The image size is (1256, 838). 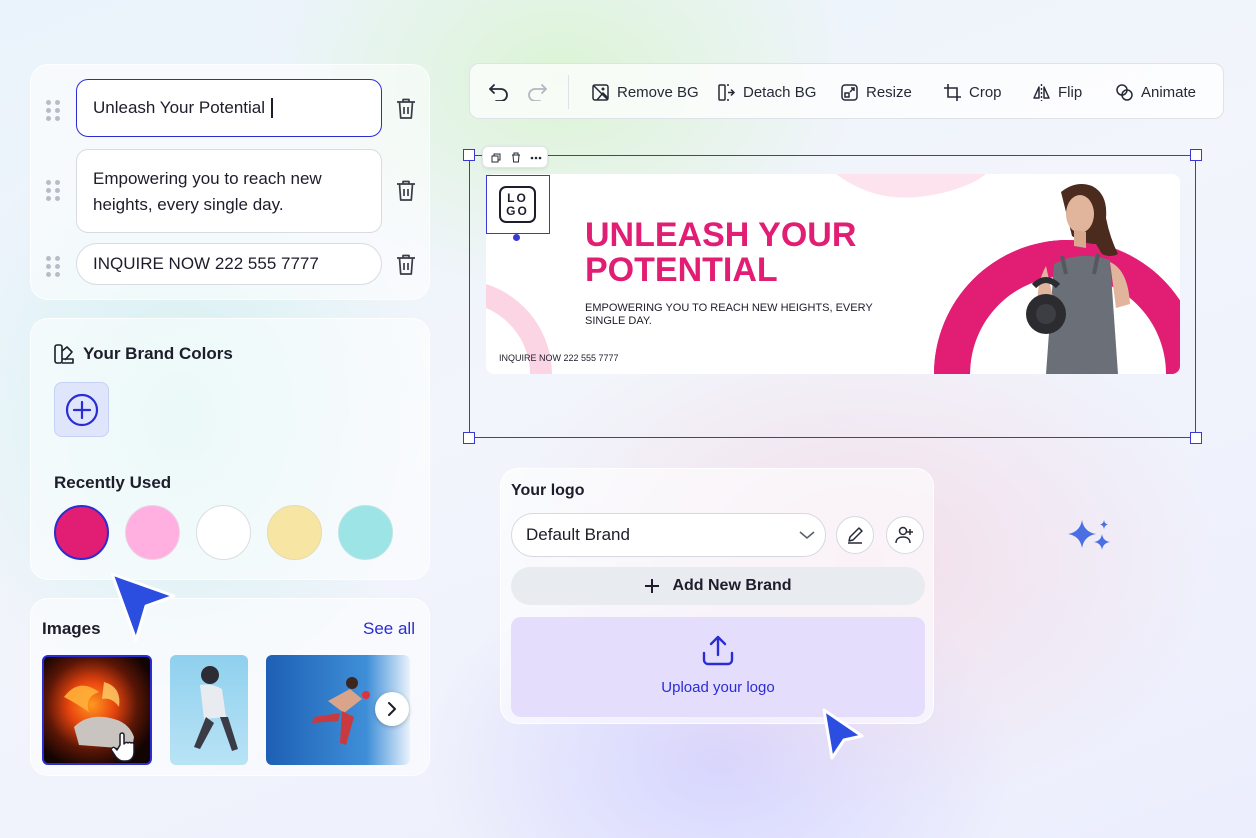 I want to click on recently-used-label: Recently Used, so click(x=113, y=482).